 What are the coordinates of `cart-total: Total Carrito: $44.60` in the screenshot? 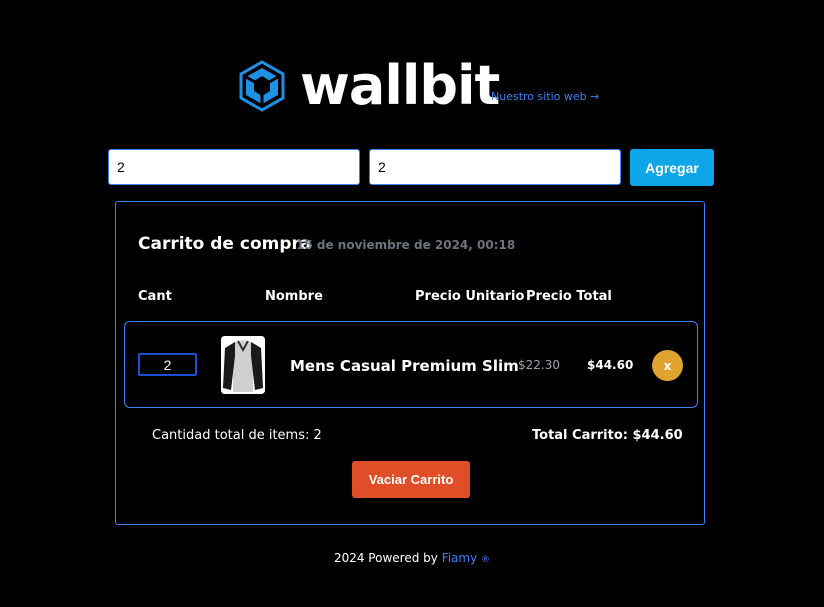 It's located at (607, 435).